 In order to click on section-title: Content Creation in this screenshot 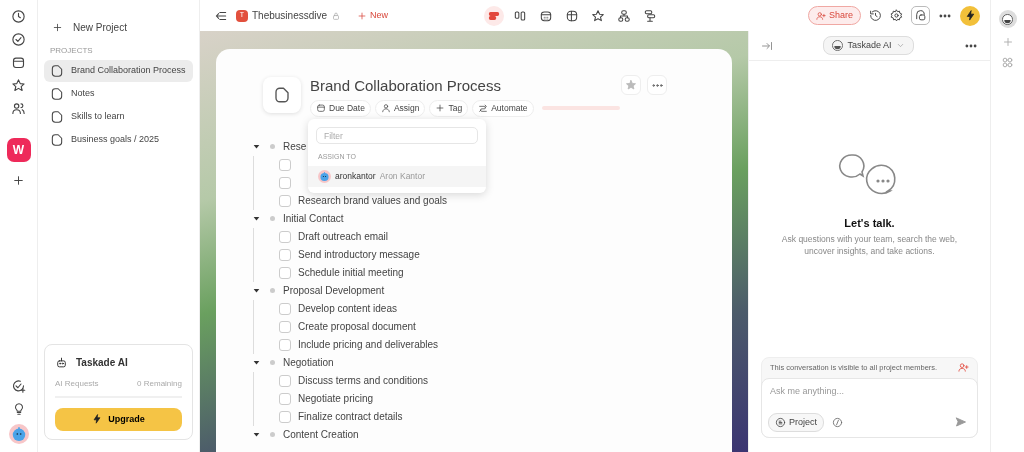, I will do `click(321, 435)`.